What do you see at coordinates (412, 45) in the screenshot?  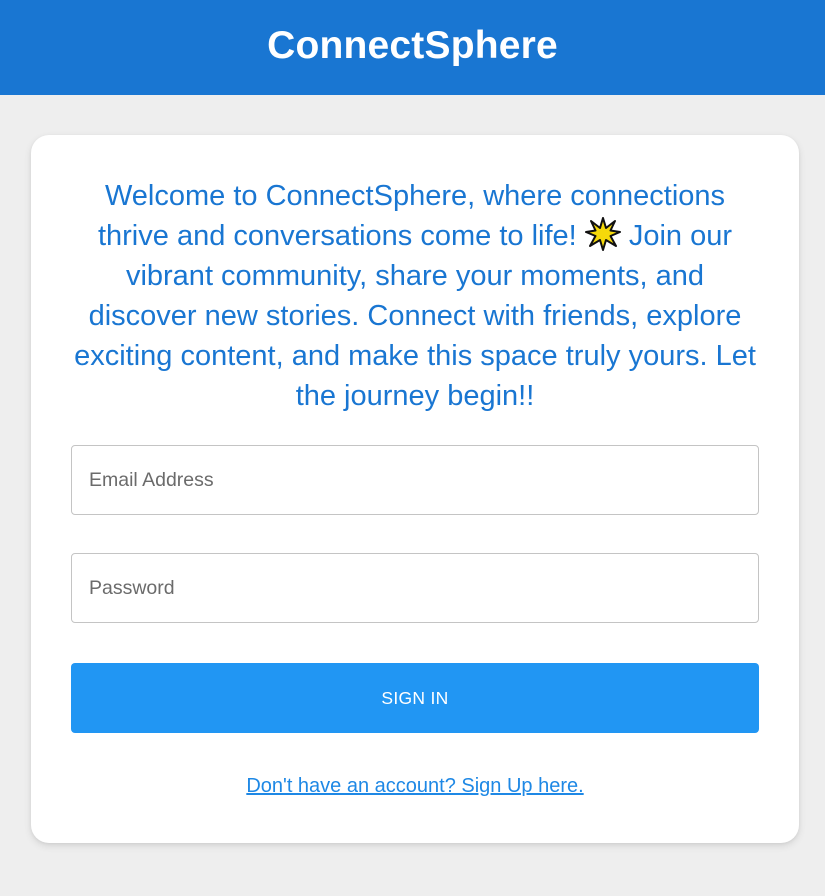 I see `app-title: ConnectSphere` at bounding box center [412, 45].